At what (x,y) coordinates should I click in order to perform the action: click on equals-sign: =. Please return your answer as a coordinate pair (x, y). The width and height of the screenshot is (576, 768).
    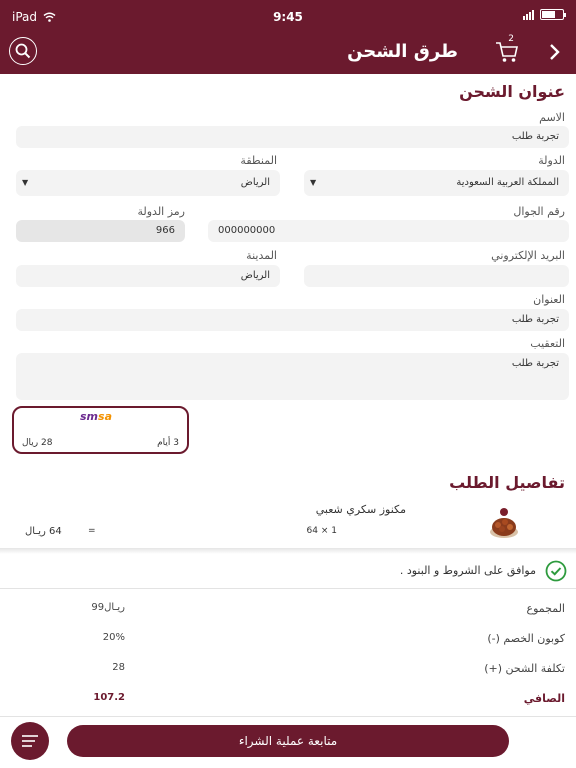
    Looking at the image, I should click on (92, 531).